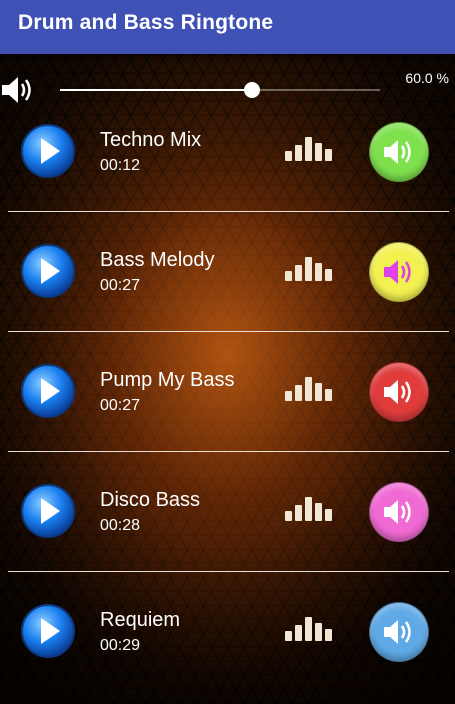 The height and width of the screenshot is (704, 455). What do you see at coordinates (167, 380) in the screenshot?
I see `ringtone-name: Pump My Bass` at bounding box center [167, 380].